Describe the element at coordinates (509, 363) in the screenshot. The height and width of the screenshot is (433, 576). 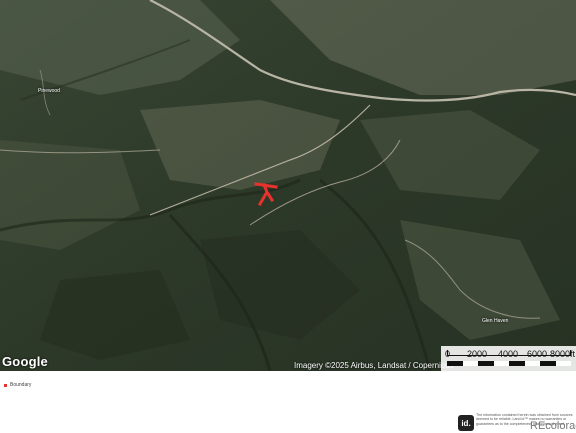
I see `scale-checker-bar` at that location.